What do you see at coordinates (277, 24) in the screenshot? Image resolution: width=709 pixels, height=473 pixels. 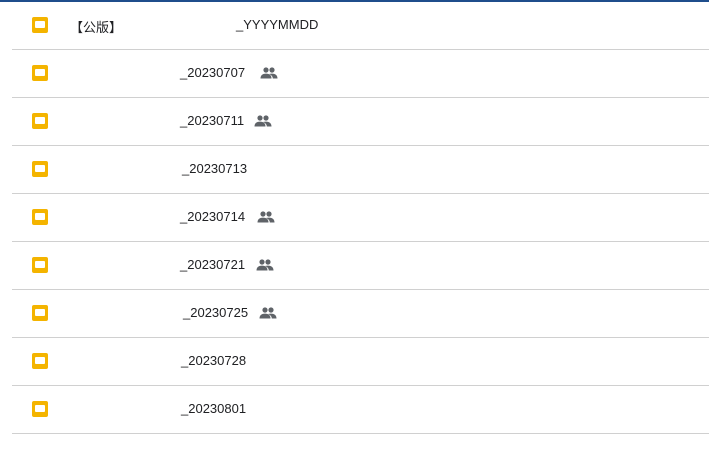 I see `file-name: _YYYYMMDD` at bounding box center [277, 24].